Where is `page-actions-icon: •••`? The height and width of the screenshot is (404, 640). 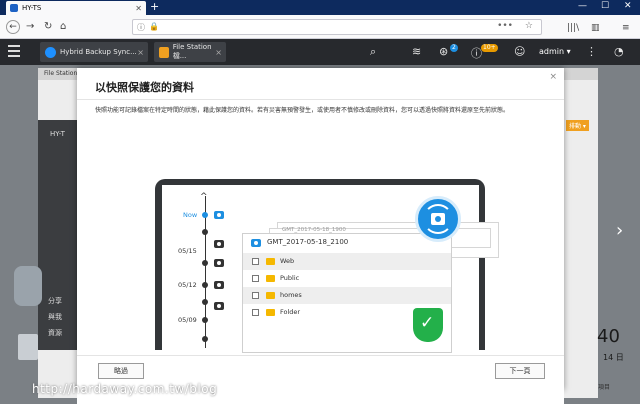
page-actions-icon: ••• is located at coordinates (505, 26).